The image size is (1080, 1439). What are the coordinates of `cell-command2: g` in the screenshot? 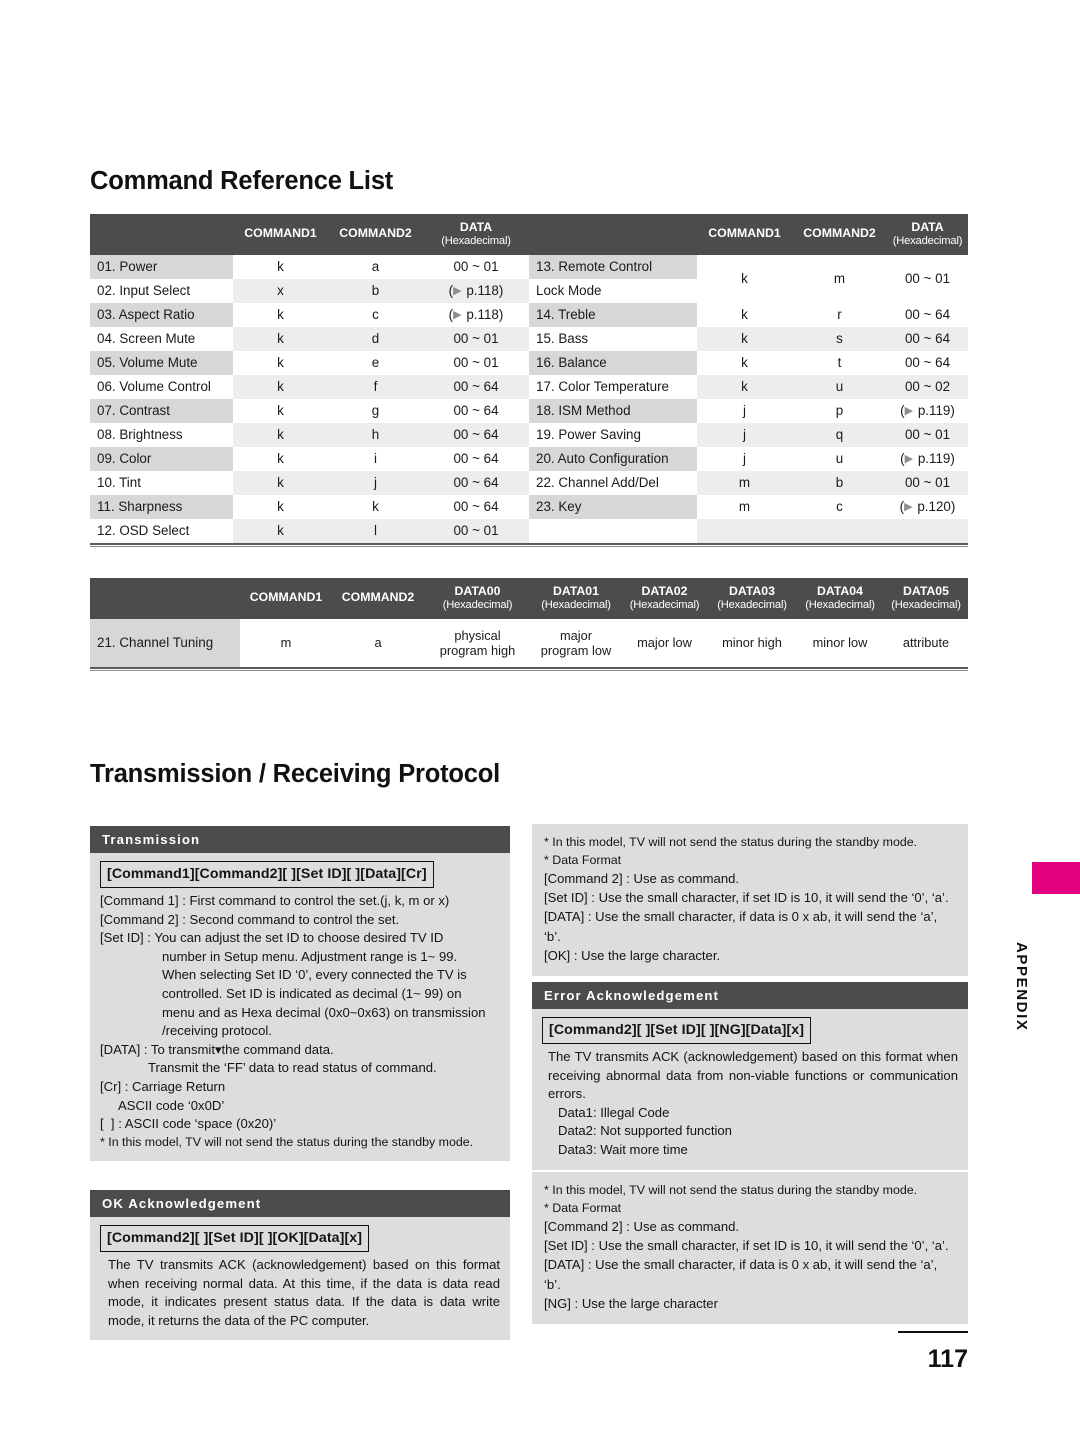 It's located at (375, 411).